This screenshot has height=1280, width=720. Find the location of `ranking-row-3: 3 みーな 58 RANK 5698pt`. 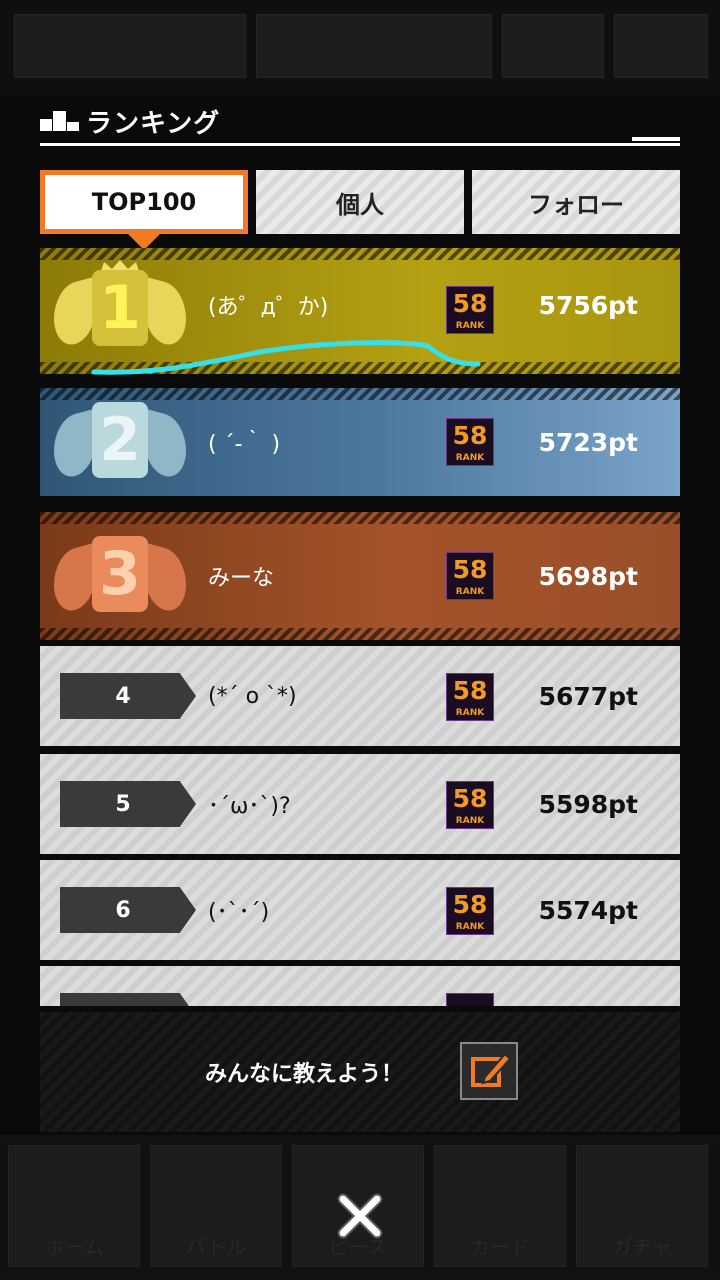

ranking-row-3: 3 みーな 58 RANK 5698pt is located at coordinates (360, 576).